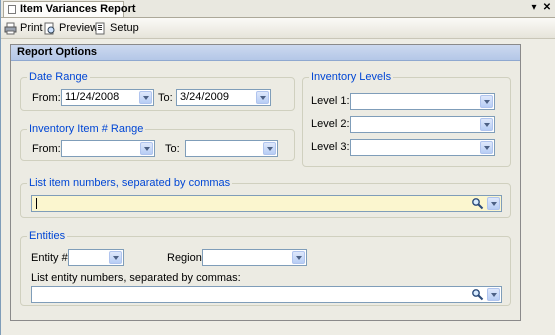  Describe the element at coordinates (86, 129) in the screenshot. I see `item-range-title: Inventory Item # Range` at that location.